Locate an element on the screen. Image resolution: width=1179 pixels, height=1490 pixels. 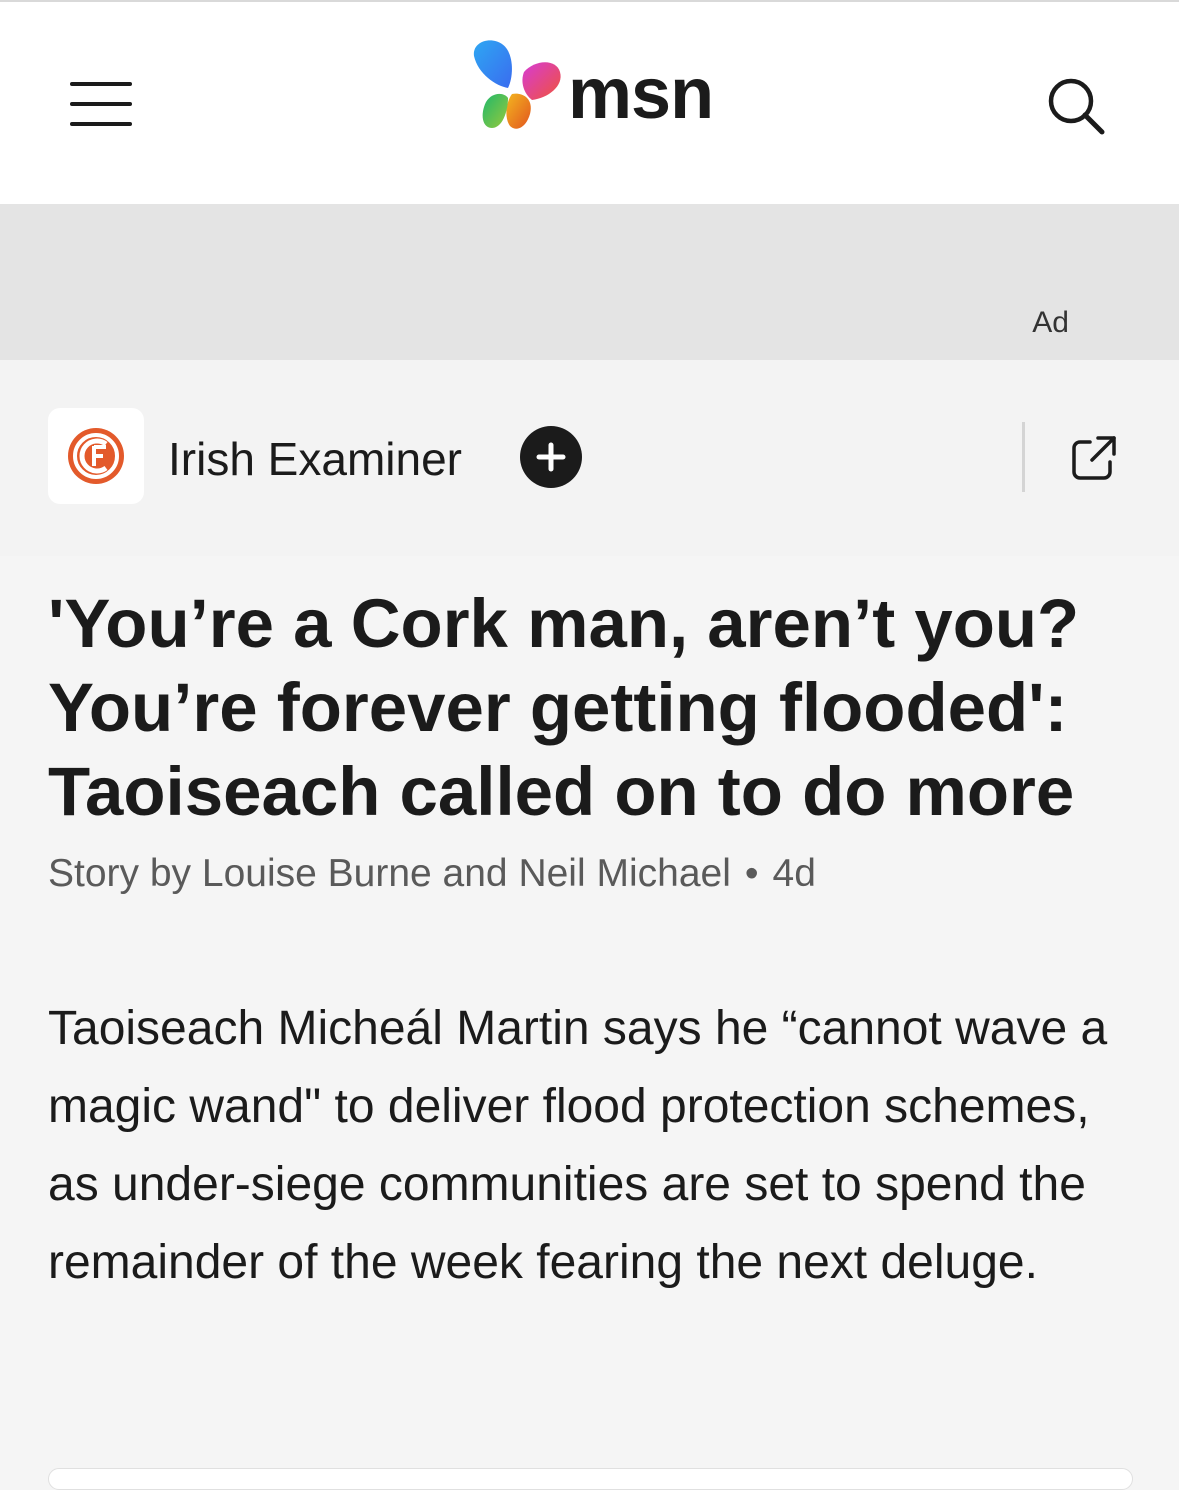
external-link-icon is located at coordinates (1094, 458).